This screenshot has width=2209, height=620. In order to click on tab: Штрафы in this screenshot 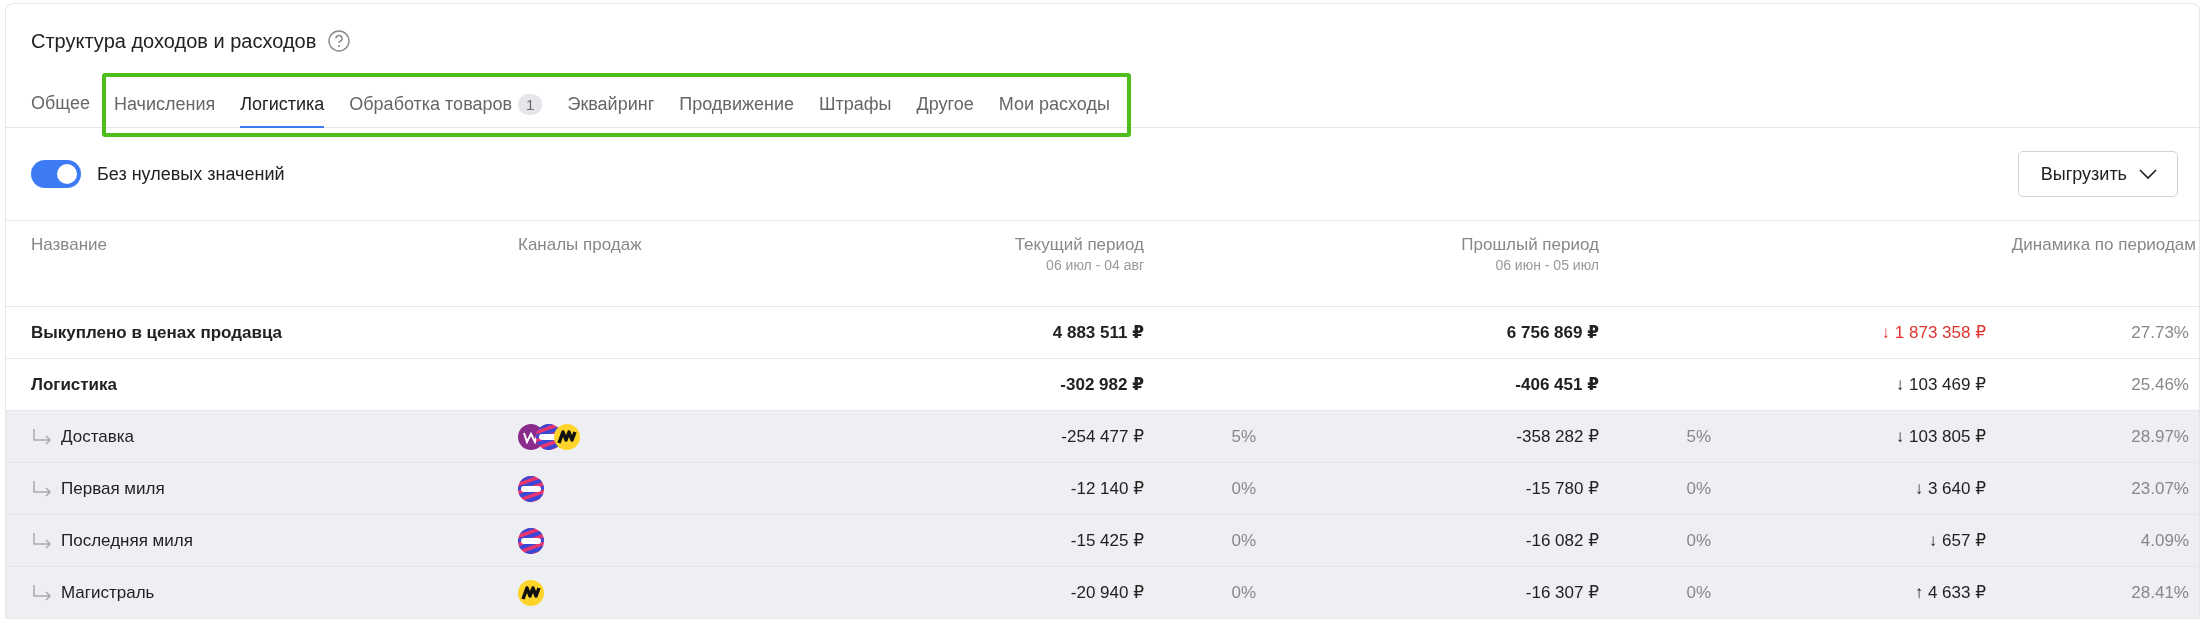, I will do `click(855, 105)`.